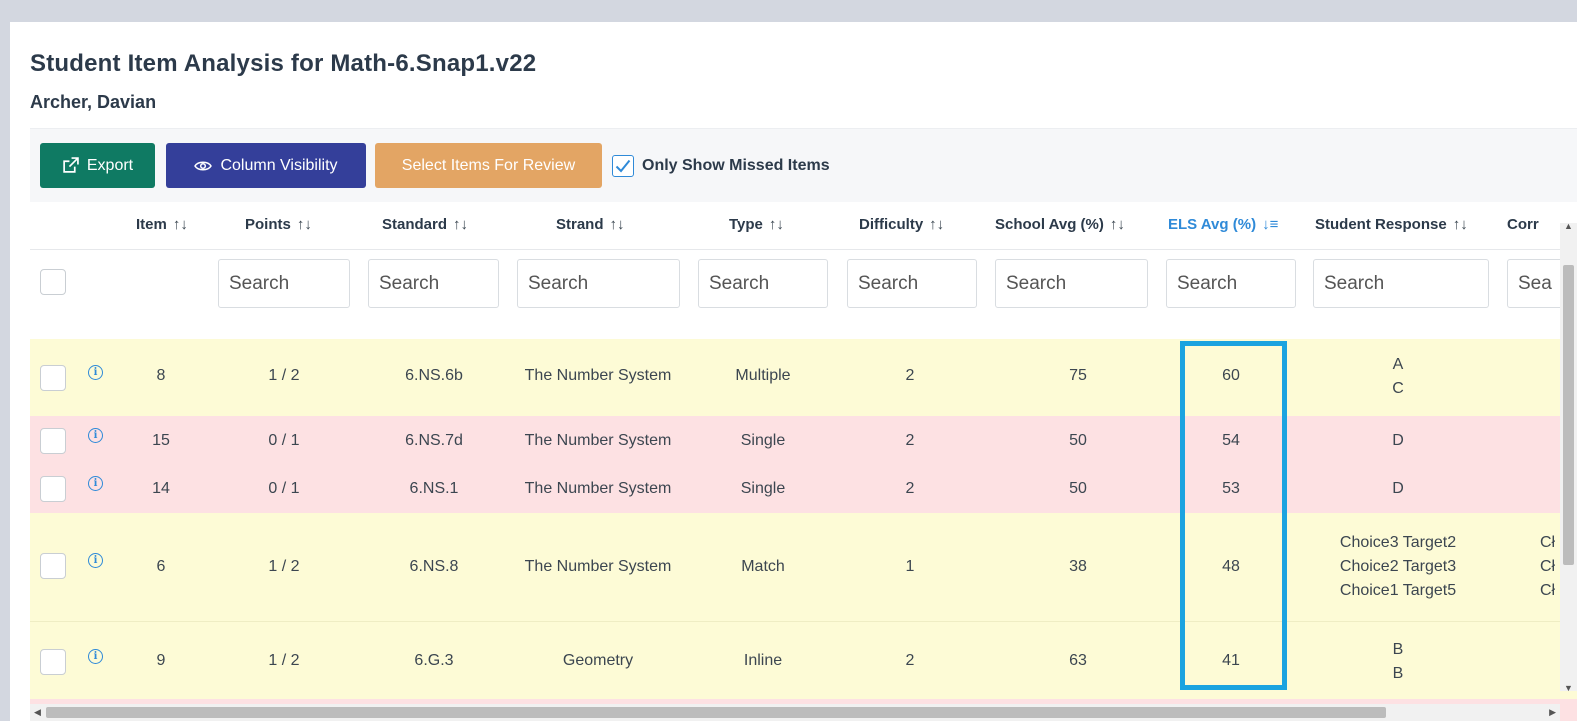 This screenshot has width=1577, height=721. What do you see at coordinates (93, 102) in the screenshot?
I see `student-name: Archer, Davian` at bounding box center [93, 102].